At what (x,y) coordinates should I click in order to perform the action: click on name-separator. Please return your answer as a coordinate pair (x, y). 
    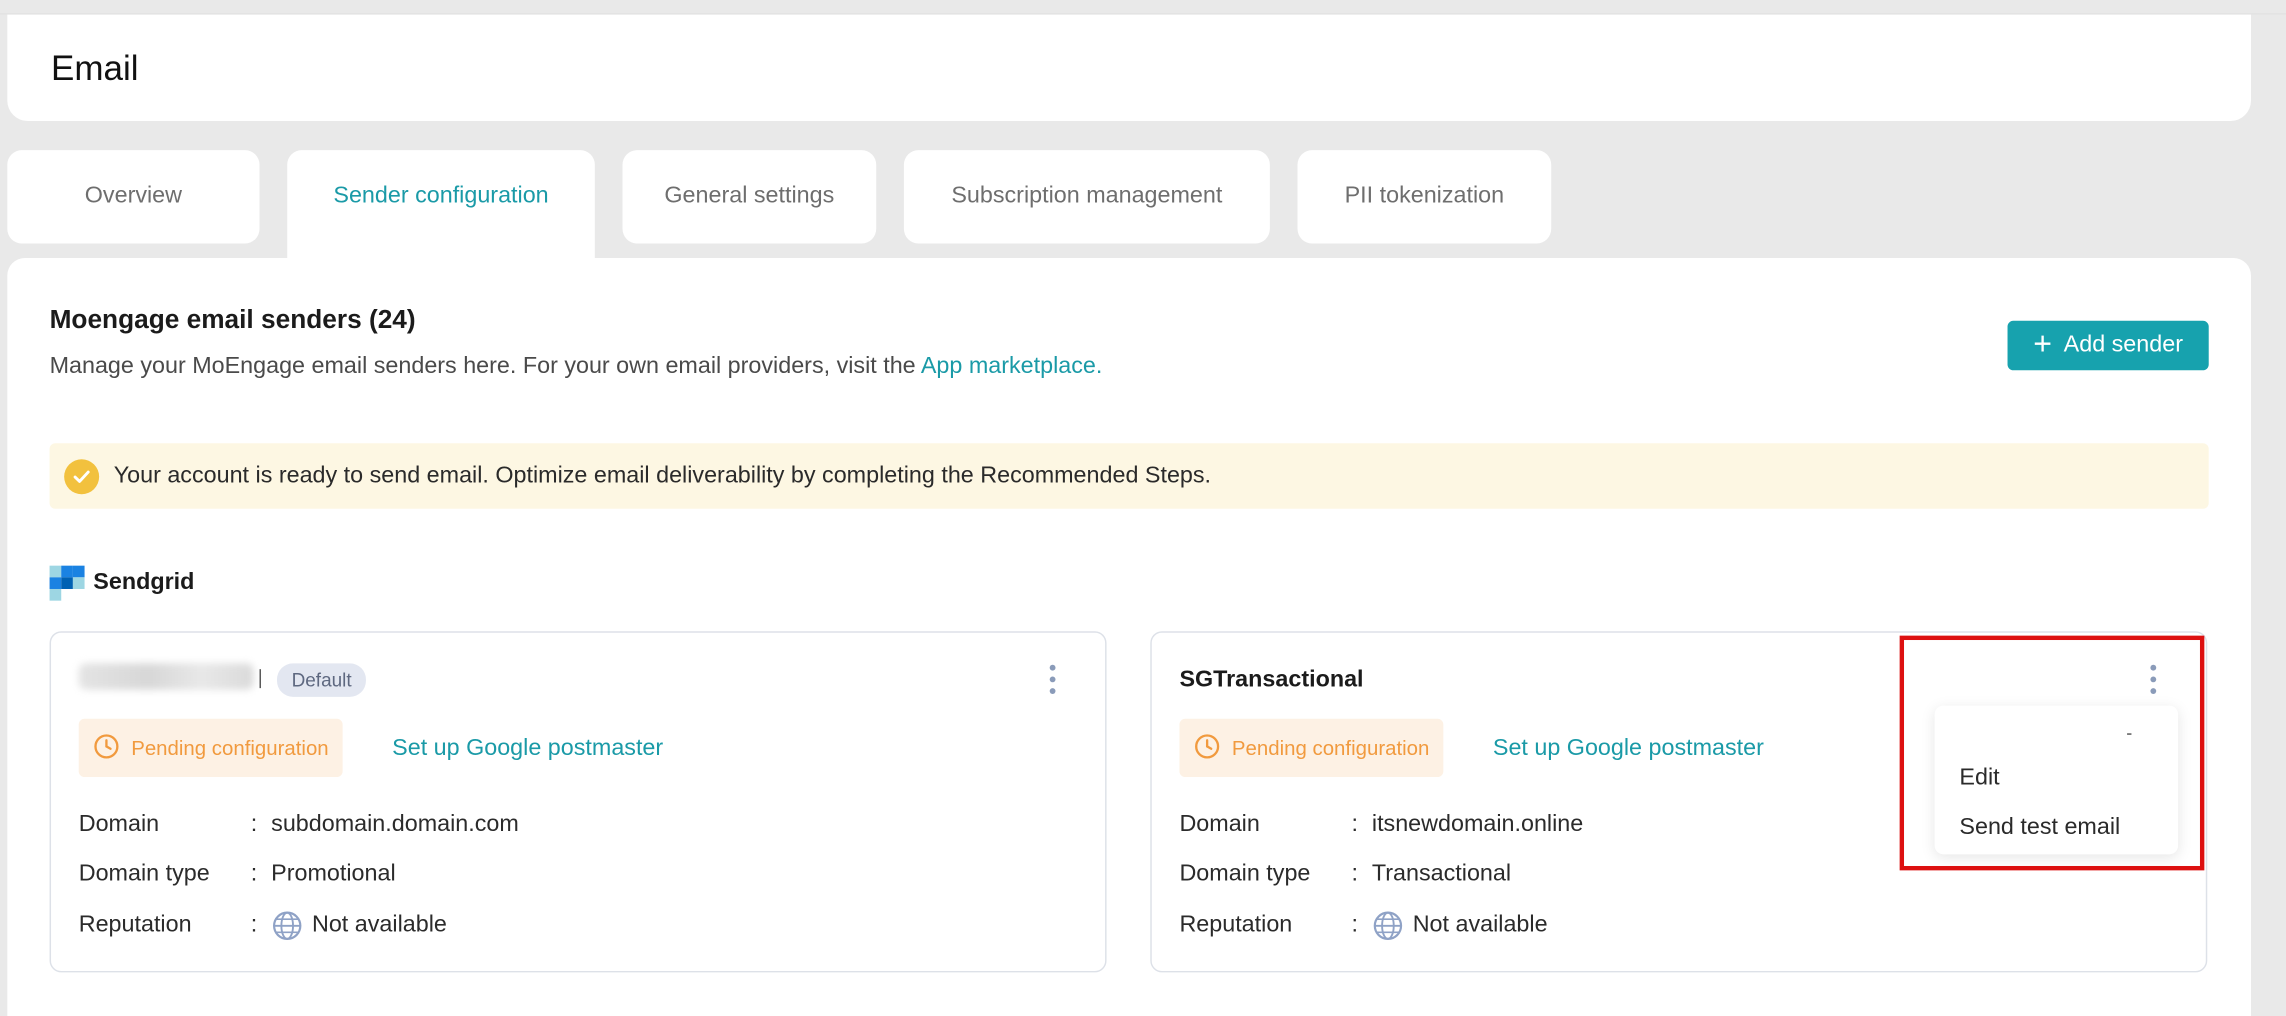
    Looking at the image, I should click on (260, 679).